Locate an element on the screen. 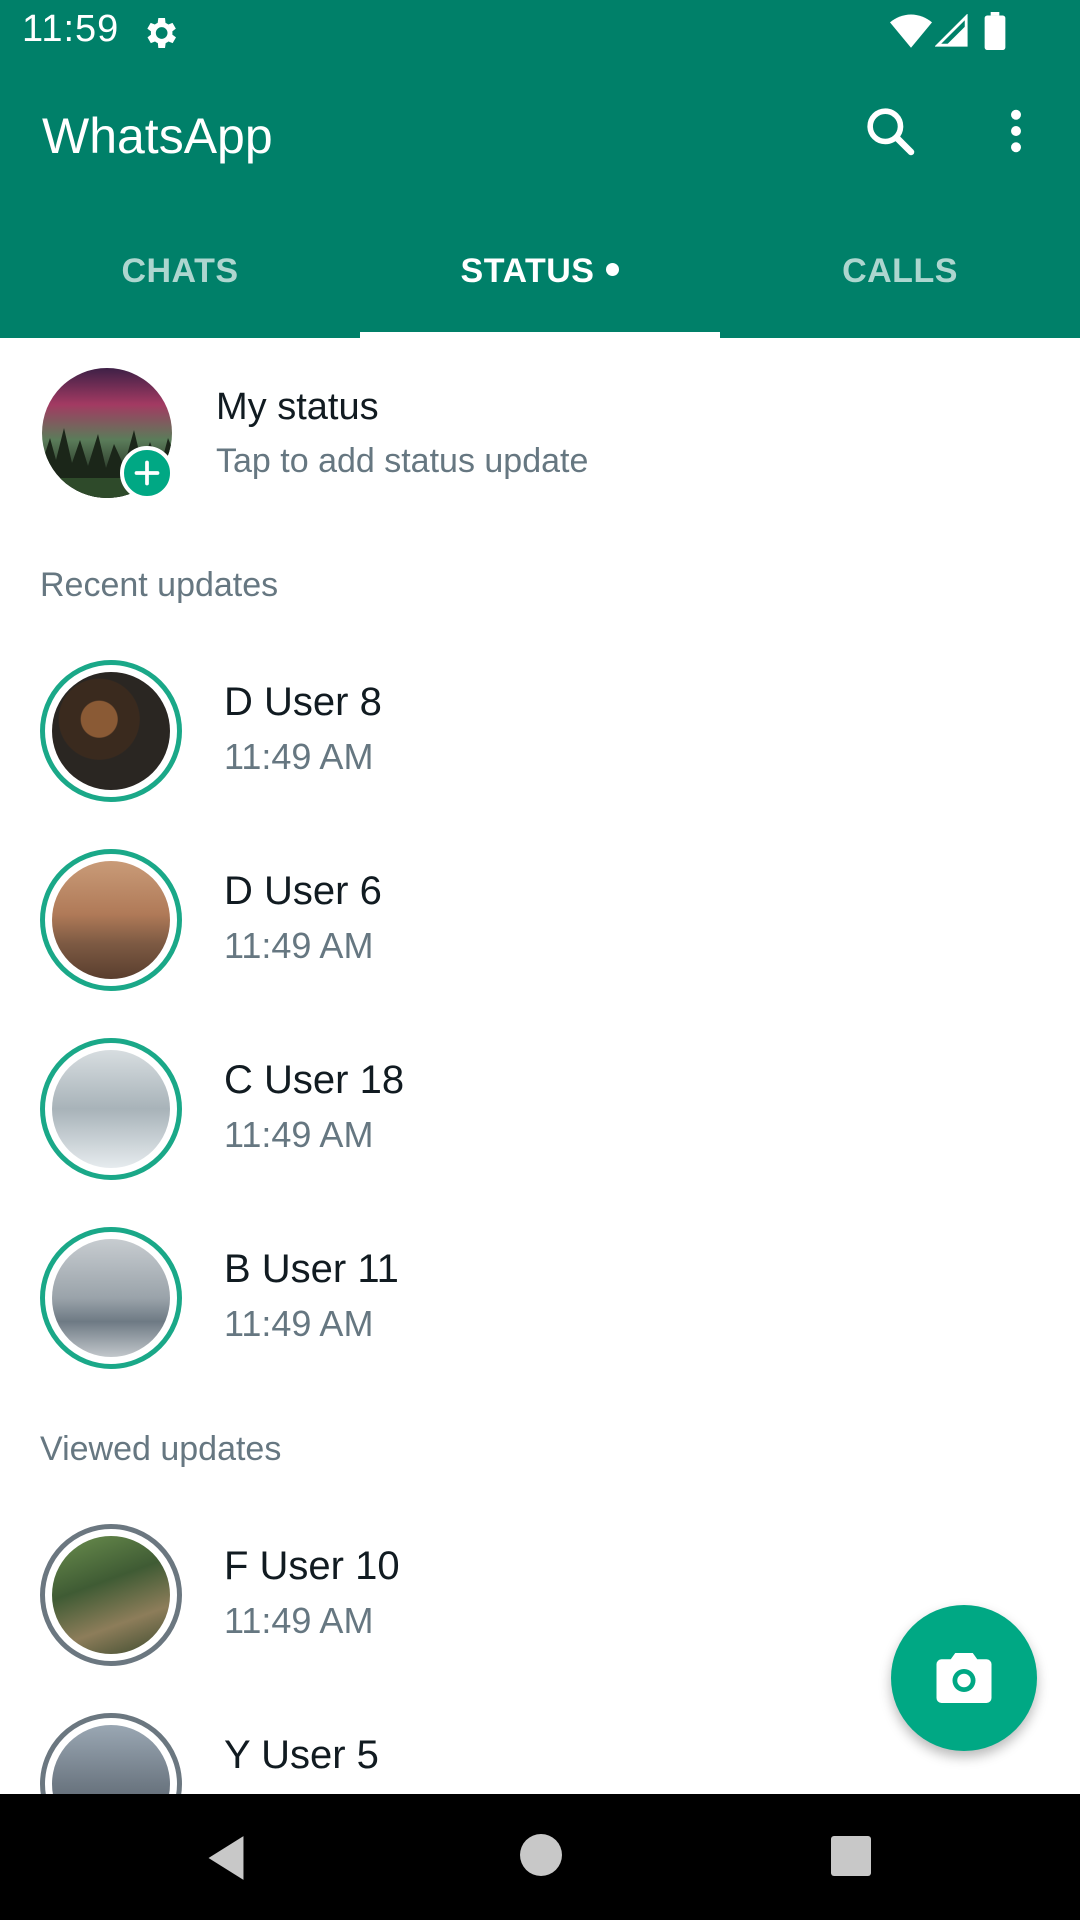 The image size is (1080, 1920). more-vert-icon is located at coordinates (1016, 131).